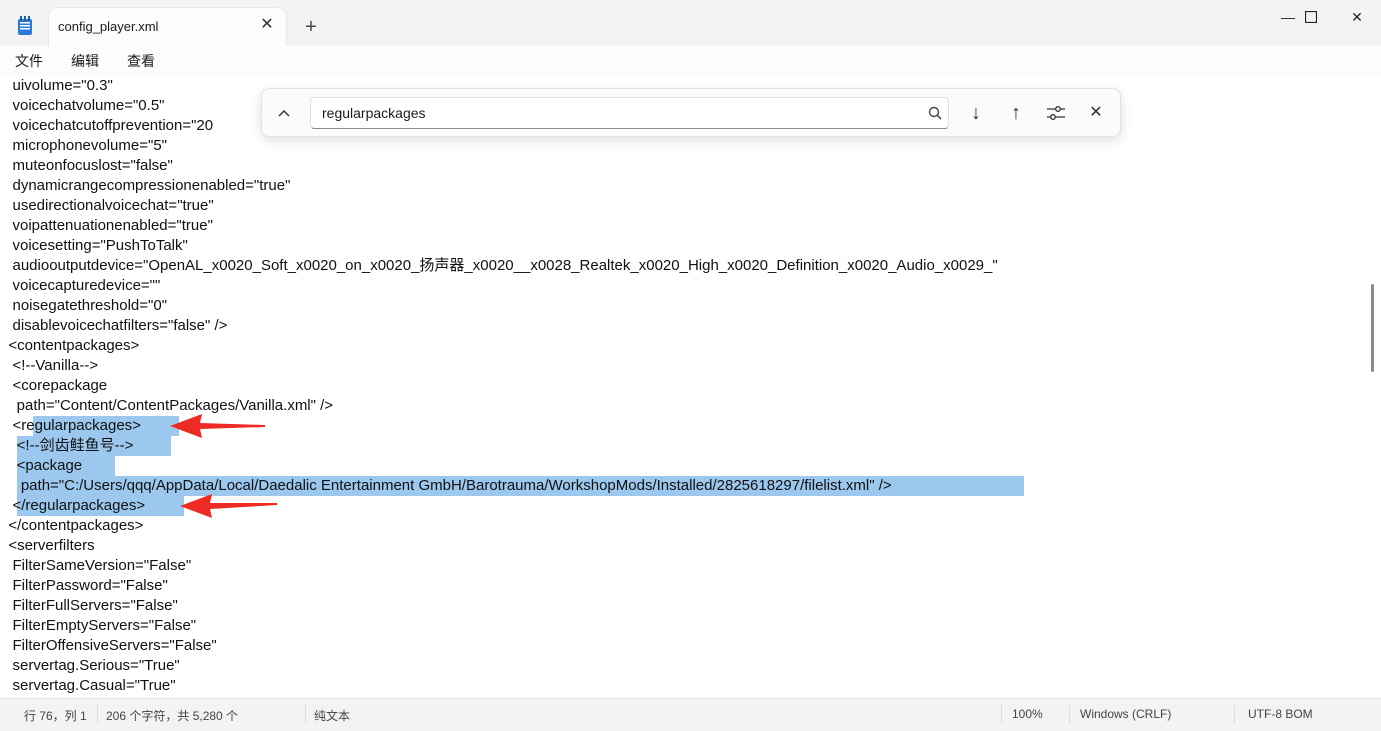  What do you see at coordinates (98, 625) in the screenshot?
I see `editor-line: FilterEmptyServers="False"` at bounding box center [98, 625].